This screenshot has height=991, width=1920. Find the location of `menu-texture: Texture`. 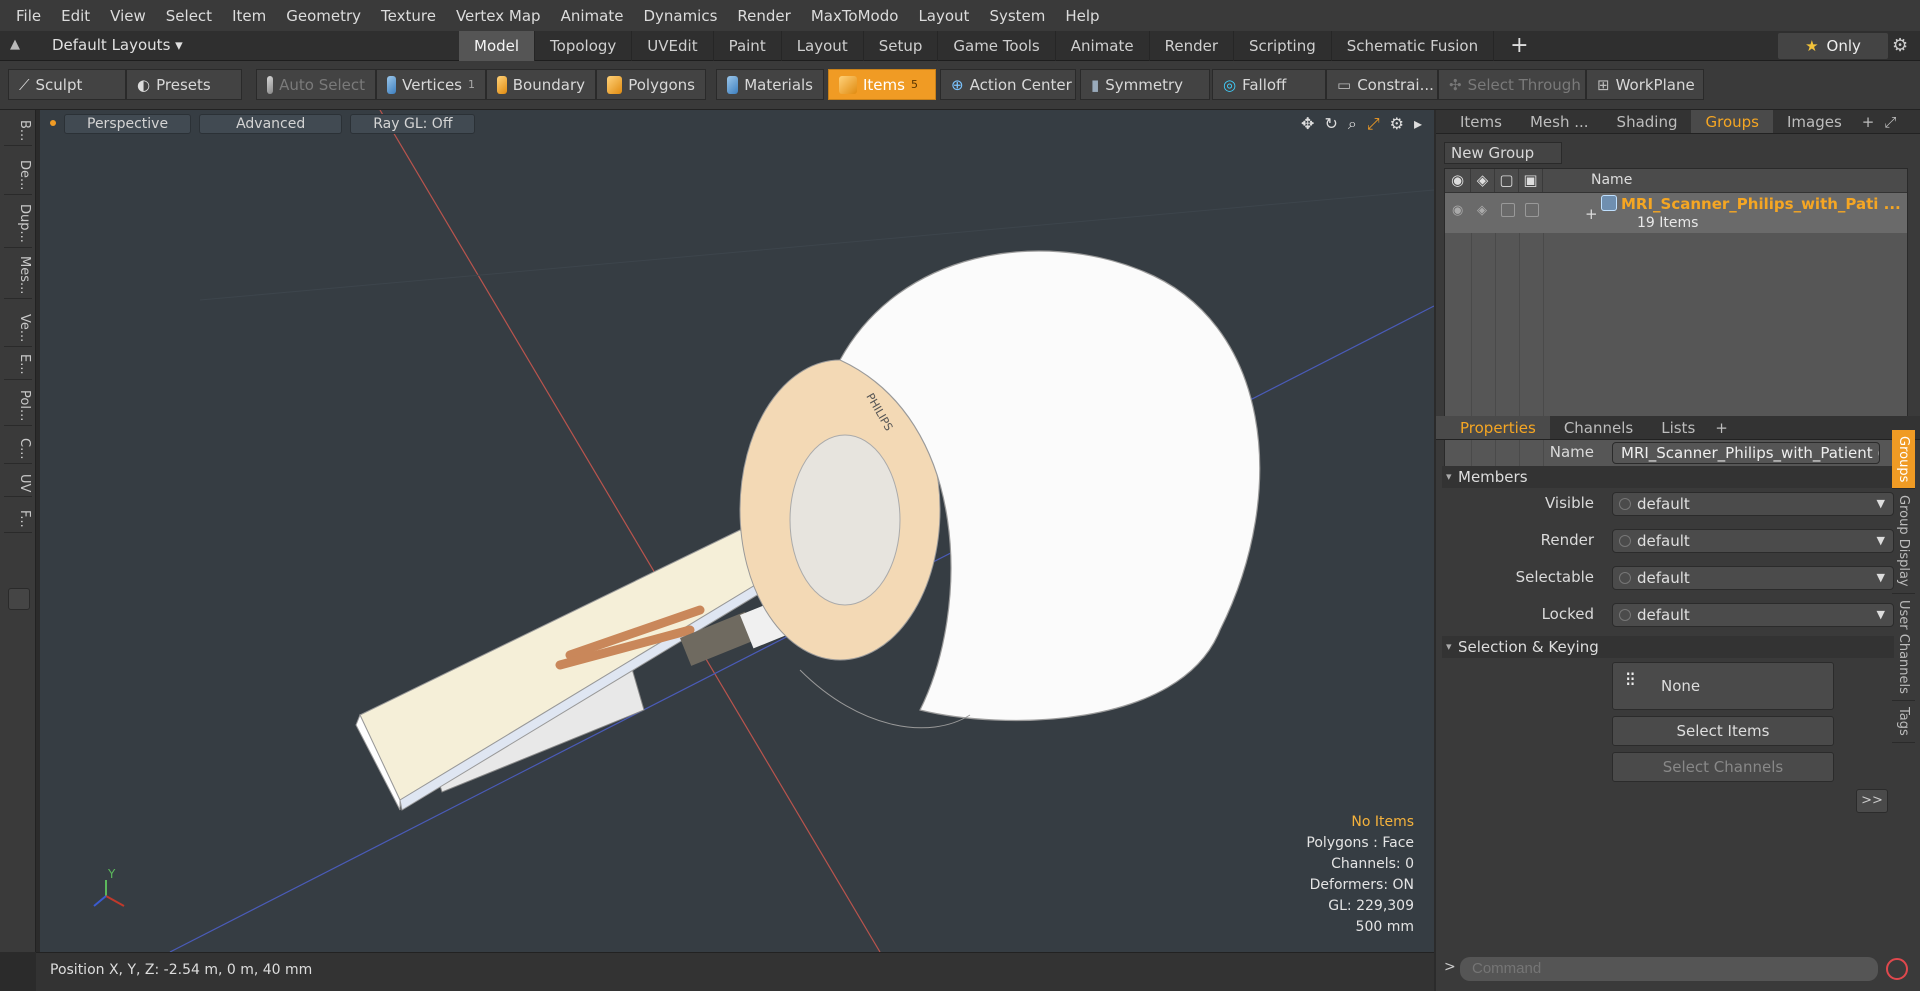

menu-texture: Texture is located at coordinates (408, 16).